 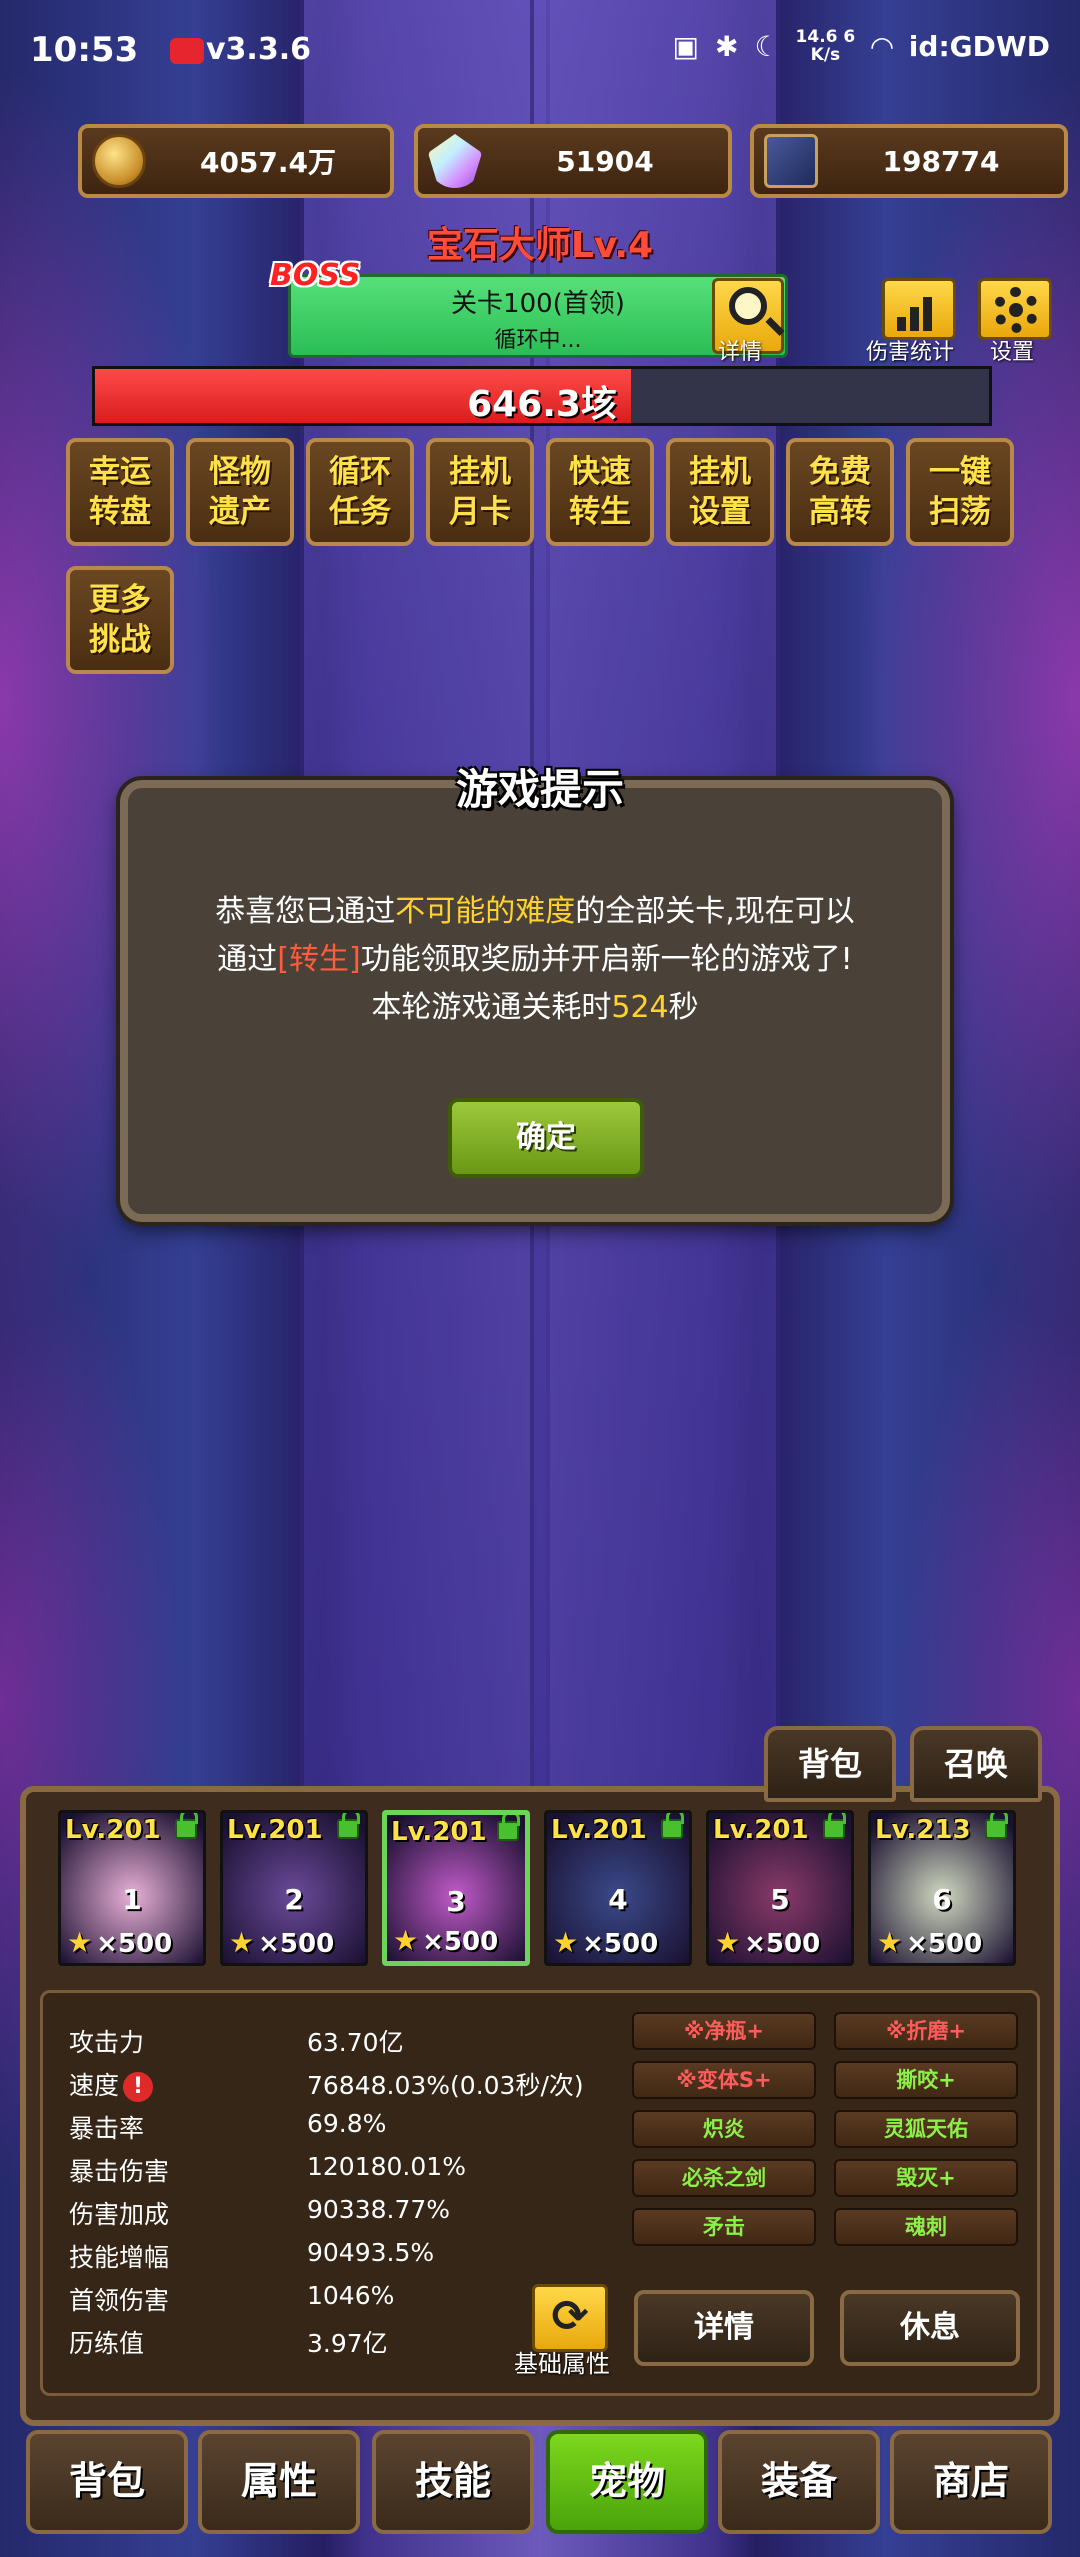 What do you see at coordinates (455, 161) in the screenshot?
I see `gem-icon` at bounding box center [455, 161].